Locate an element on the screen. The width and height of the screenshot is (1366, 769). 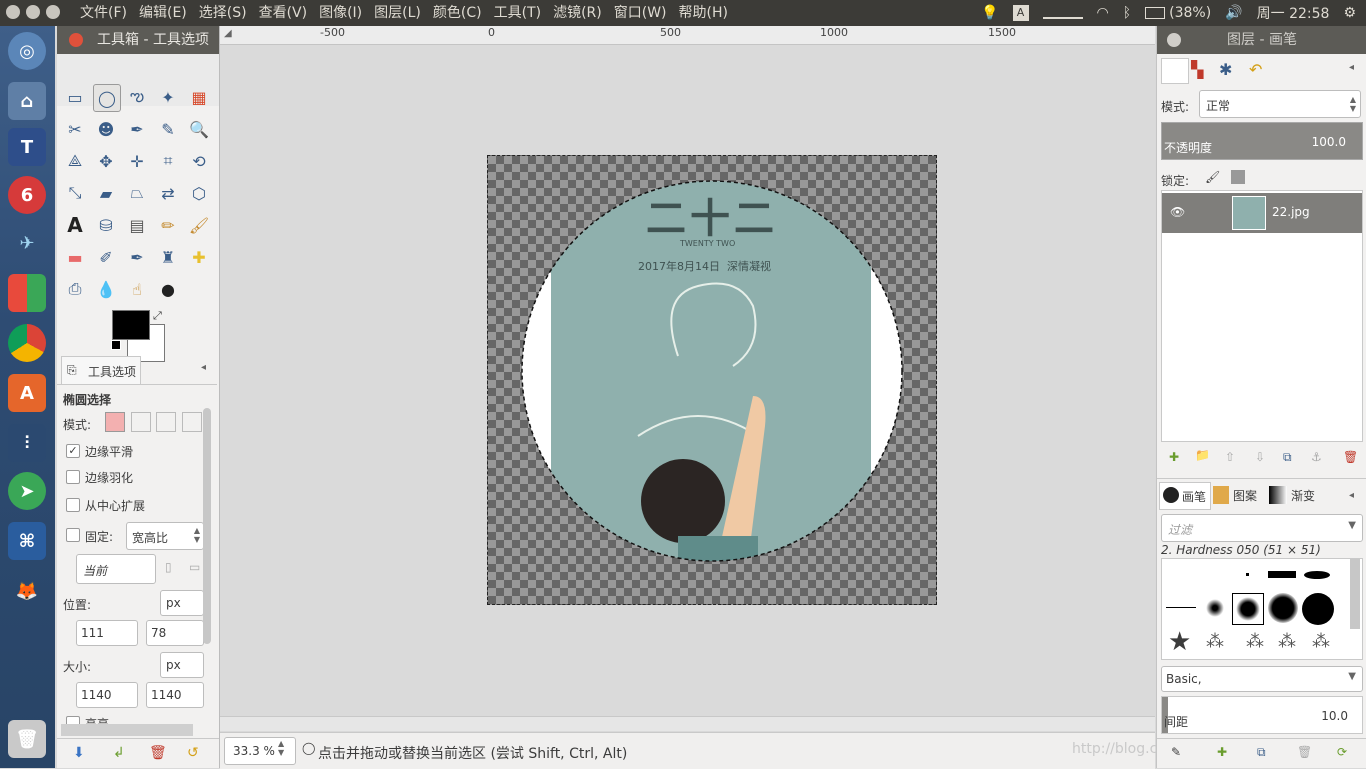
anchor-layer-icon: ⚓ is located at coordinates (1316, 457).